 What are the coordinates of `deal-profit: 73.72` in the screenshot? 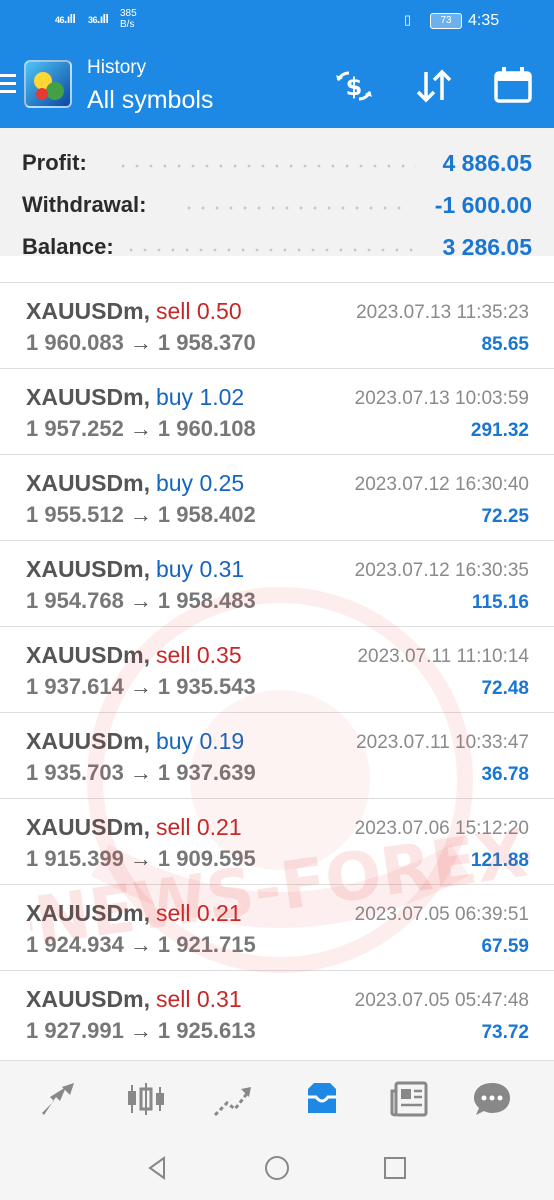 It's located at (505, 1032).